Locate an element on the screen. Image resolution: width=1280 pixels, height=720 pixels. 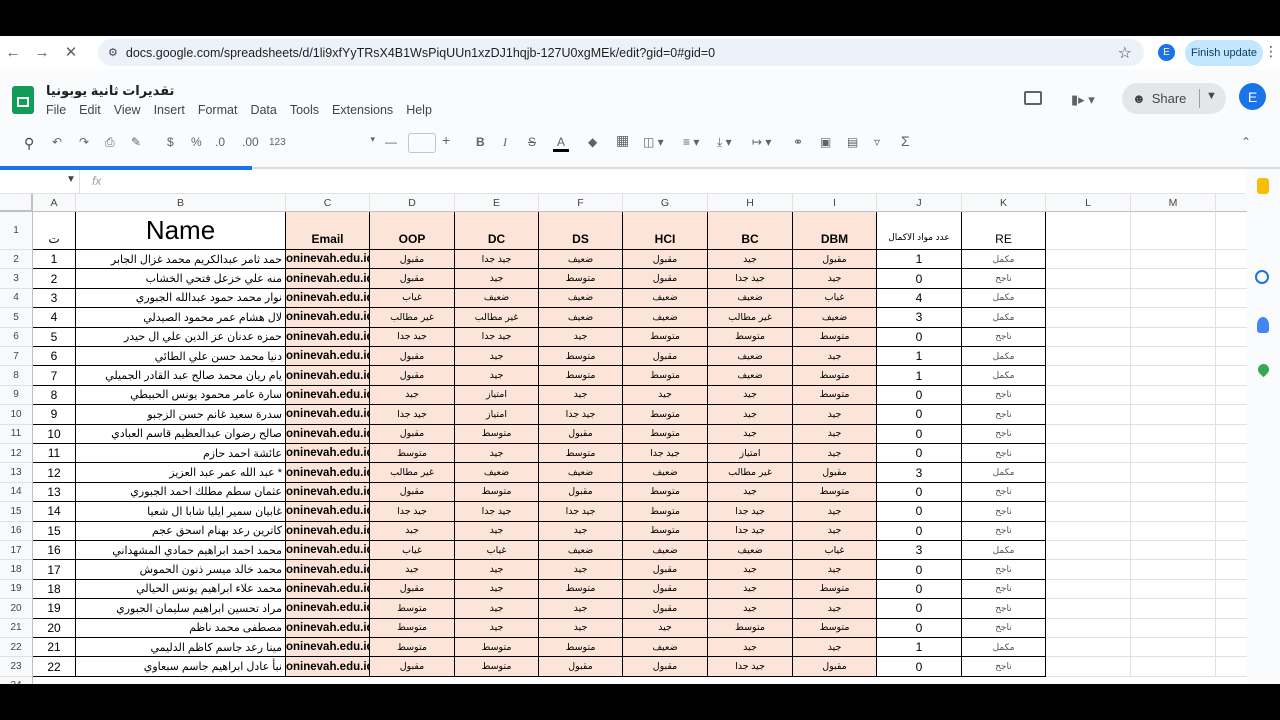
browser-menu-icon: ⋮ is located at coordinates (1271, 51).